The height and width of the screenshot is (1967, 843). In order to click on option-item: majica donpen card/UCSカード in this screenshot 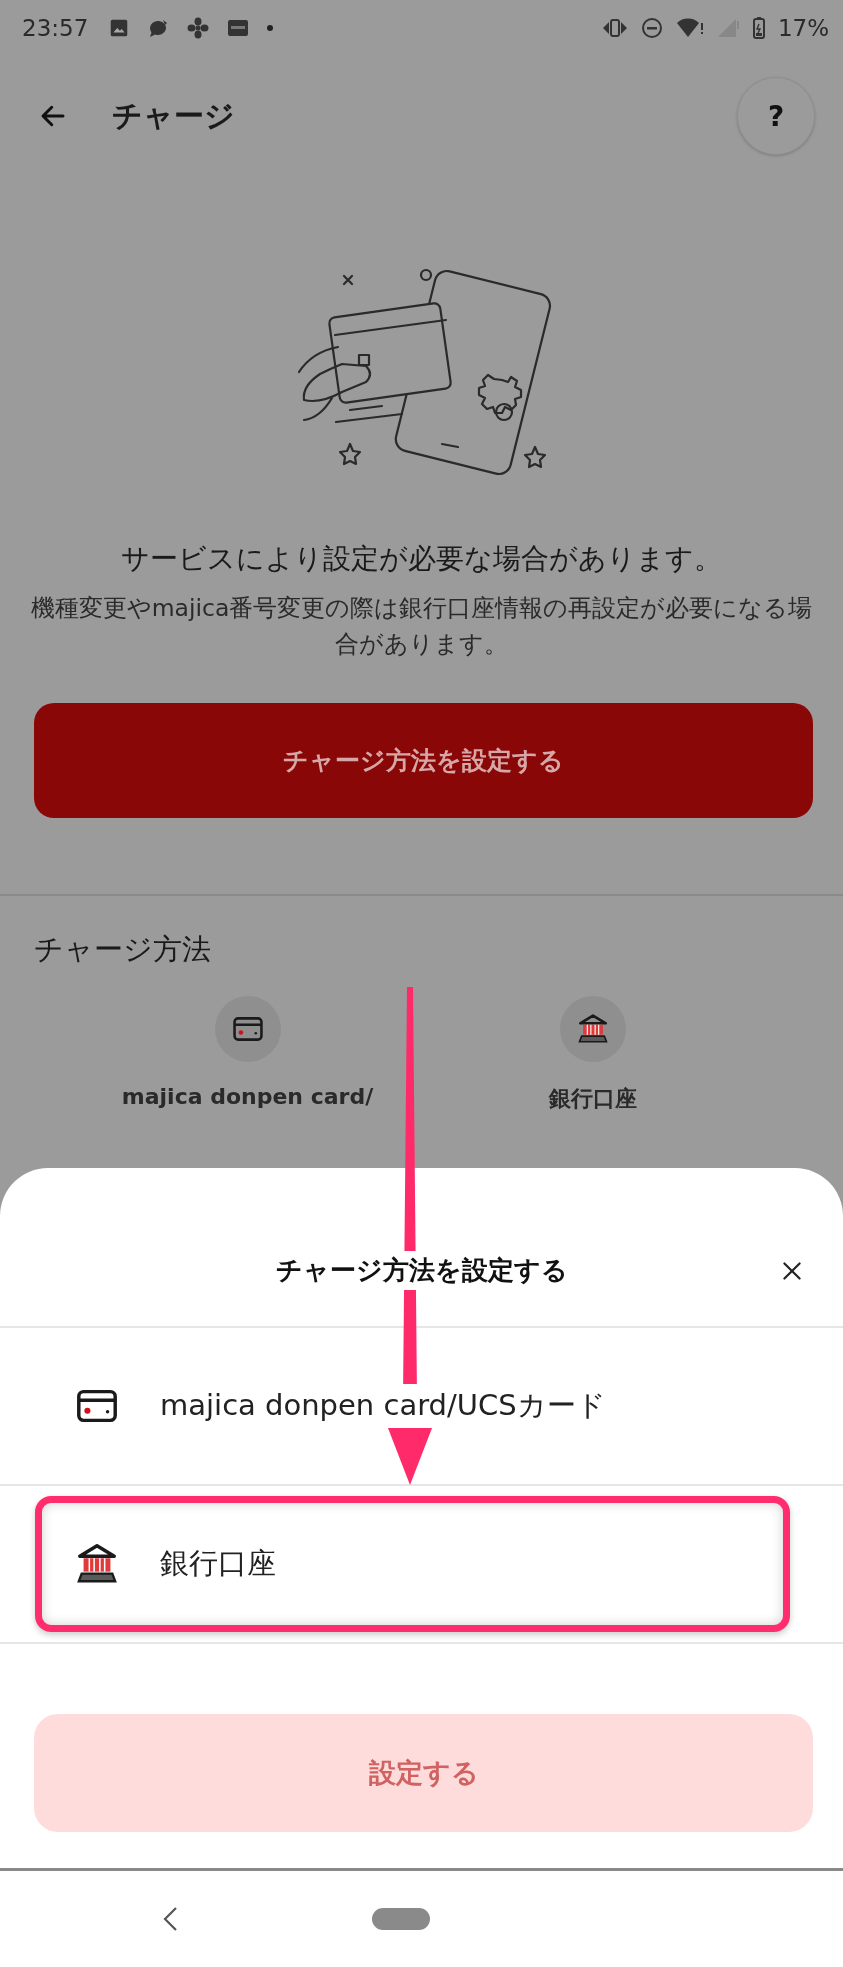, I will do `click(412, 1406)`.